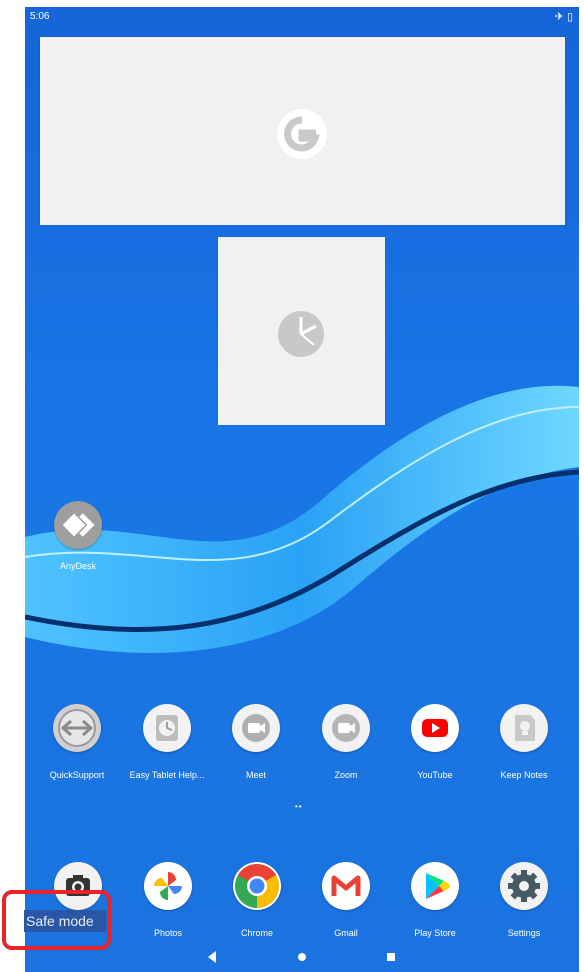 The height and width of the screenshot is (972, 584). What do you see at coordinates (524, 775) in the screenshot?
I see `keep-notes-label: Keep Notes` at bounding box center [524, 775].